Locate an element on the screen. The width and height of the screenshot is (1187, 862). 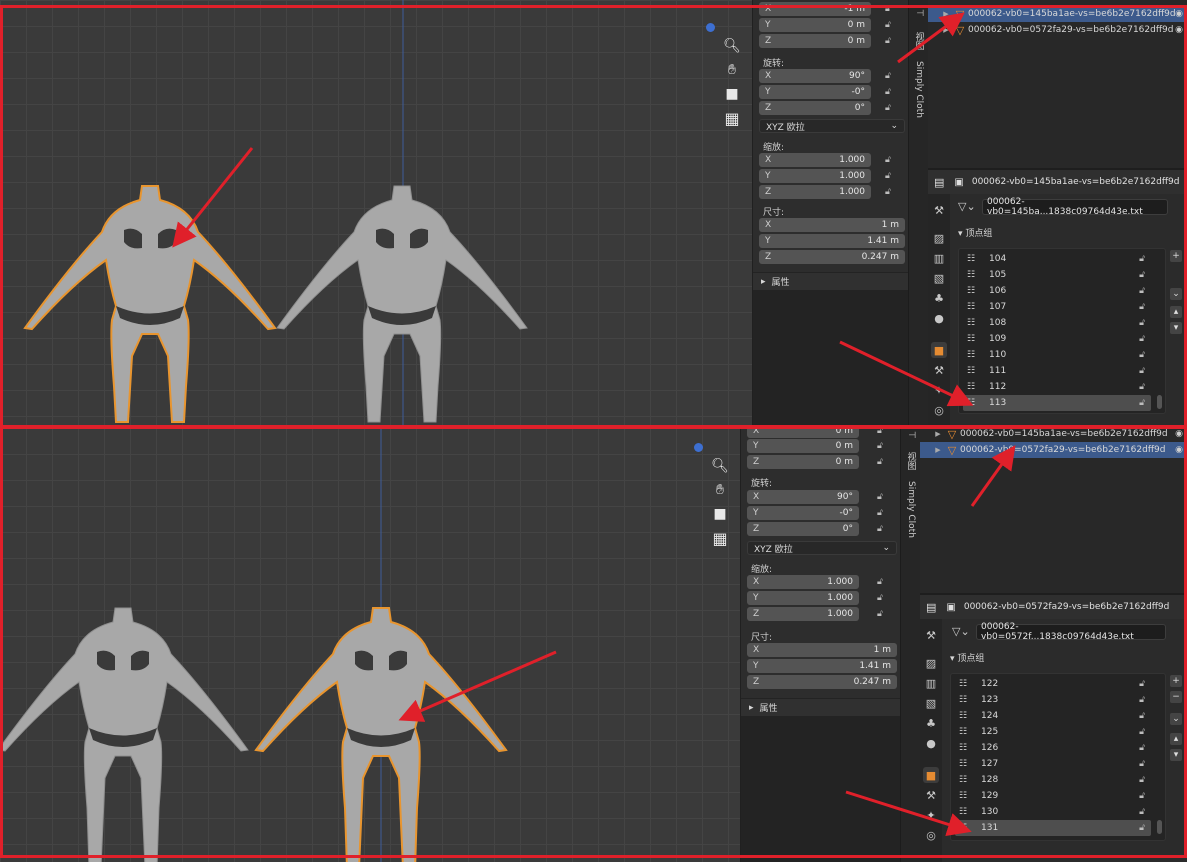
scale-x-field: X 1.000 is located at coordinates (803, 582).